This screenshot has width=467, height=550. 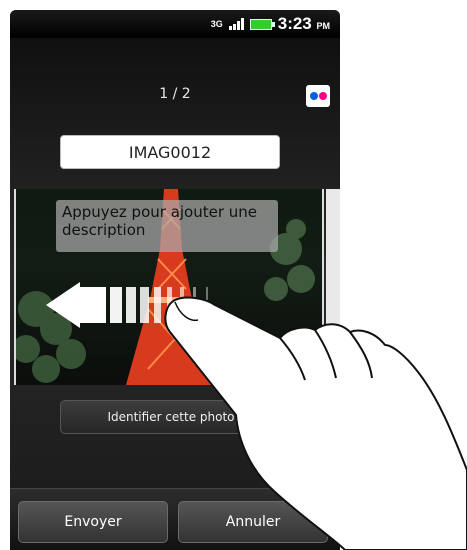 I want to click on cancel-button: Annuler, so click(x=253, y=522).